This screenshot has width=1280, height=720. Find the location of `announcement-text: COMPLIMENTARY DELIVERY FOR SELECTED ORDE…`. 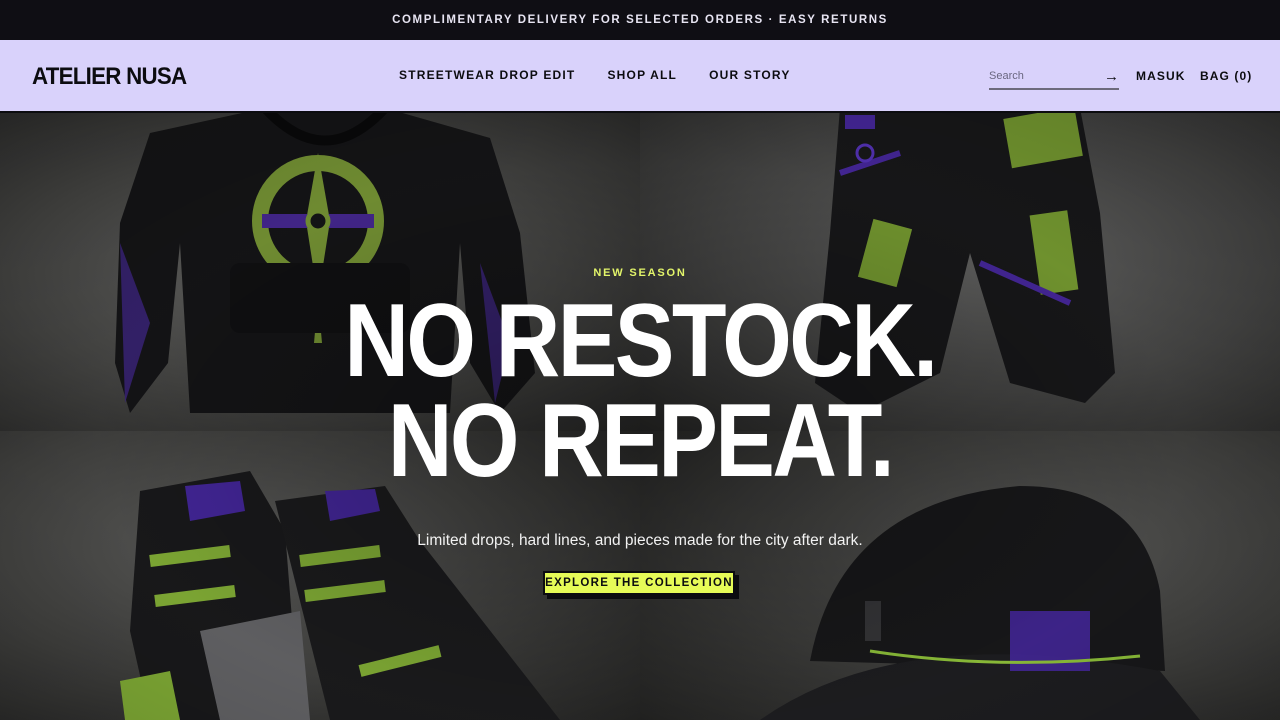

announcement-text: COMPLIMENTARY DELIVERY FOR SELECTED ORDE… is located at coordinates (640, 20).